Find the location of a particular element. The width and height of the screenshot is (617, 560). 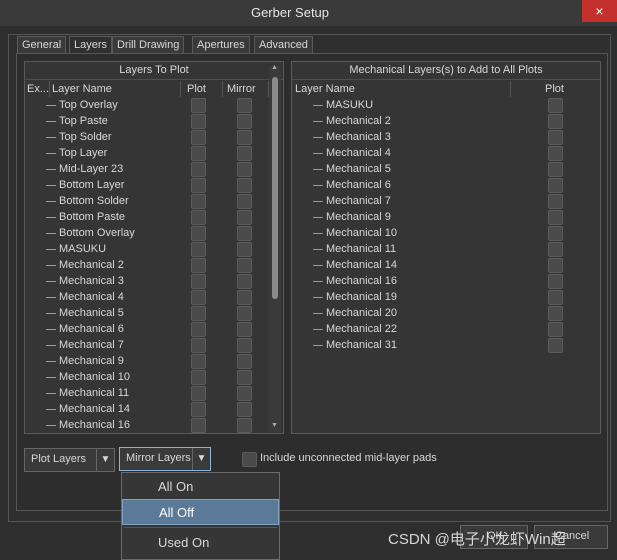

table-row-label: Mechanical 16 is located at coordinates (94, 425).